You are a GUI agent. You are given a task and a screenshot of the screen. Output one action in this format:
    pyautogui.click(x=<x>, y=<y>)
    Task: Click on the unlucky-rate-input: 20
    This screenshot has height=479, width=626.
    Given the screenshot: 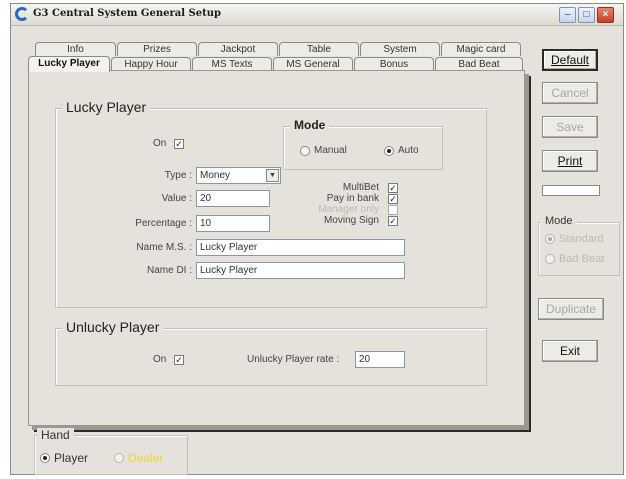 What is the action you would take?
    pyautogui.click(x=380, y=359)
    